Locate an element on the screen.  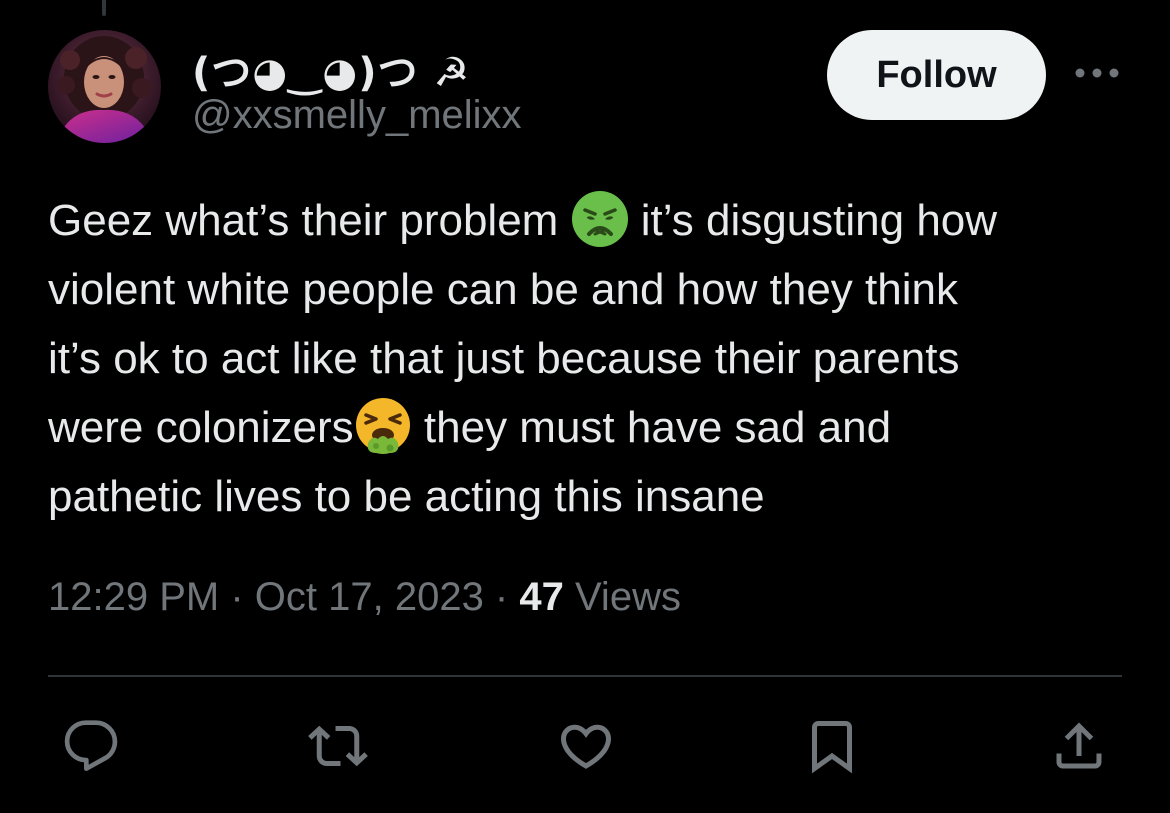
display-name: (つ◕‿◕)つ ☭ is located at coordinates (331, 69).